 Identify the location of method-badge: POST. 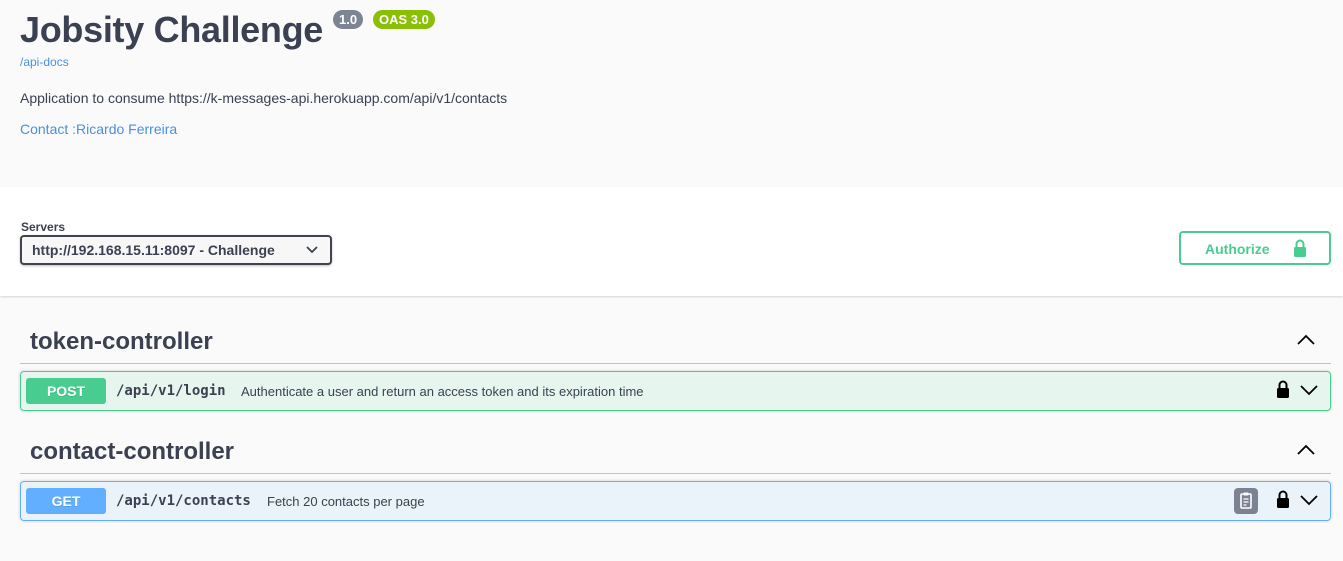
(66, 391).